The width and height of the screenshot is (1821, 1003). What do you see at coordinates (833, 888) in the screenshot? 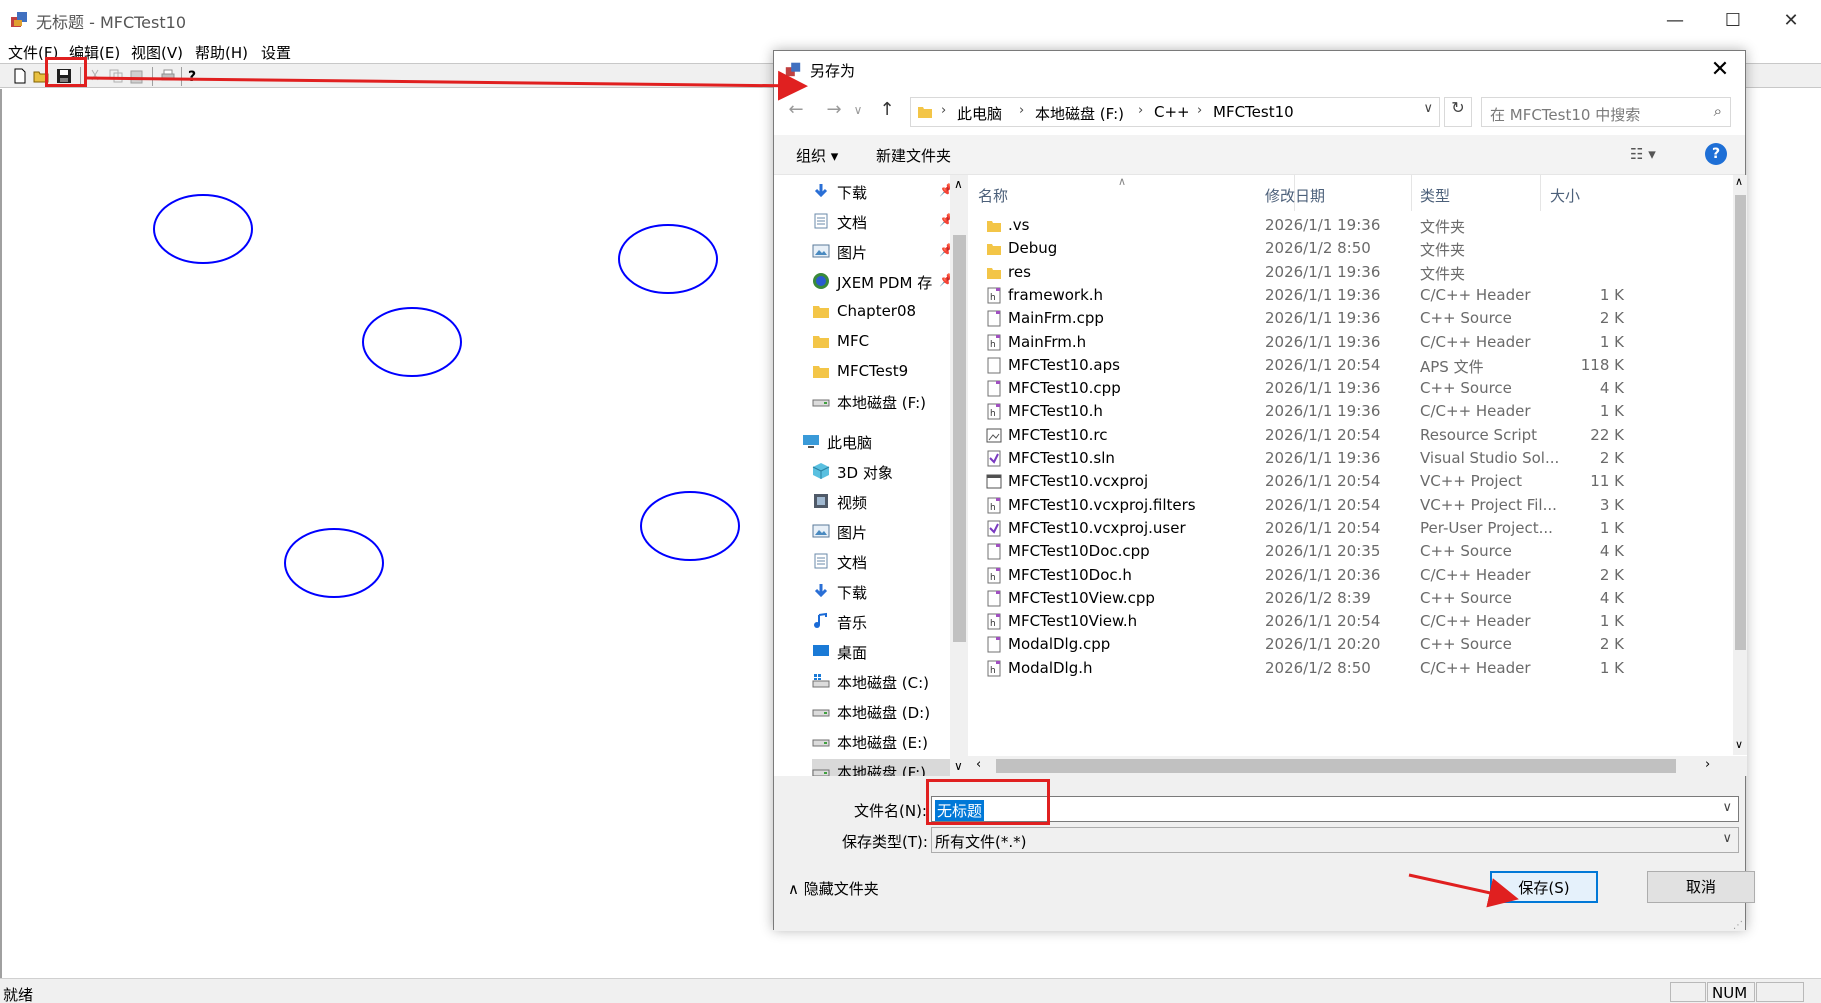
I see `hide-folders-toggle: ∧ 隐藏文件夹` at bounding box center [833, 888].